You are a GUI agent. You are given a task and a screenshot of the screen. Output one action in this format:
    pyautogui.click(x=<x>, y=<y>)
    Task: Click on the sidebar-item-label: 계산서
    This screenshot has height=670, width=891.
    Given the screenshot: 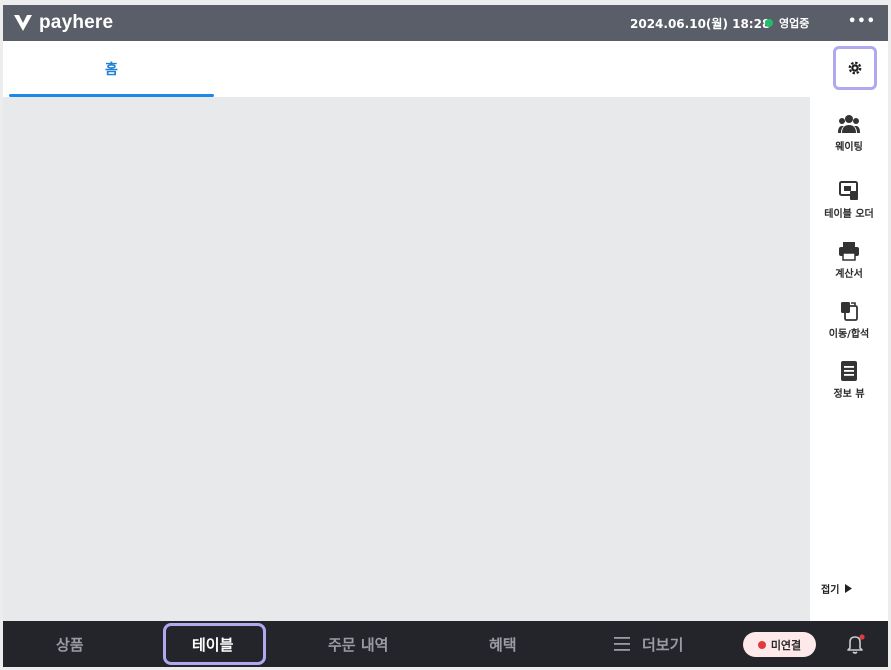 What is the action you would take?
    pyautogui.click(x=849, y=274)
    